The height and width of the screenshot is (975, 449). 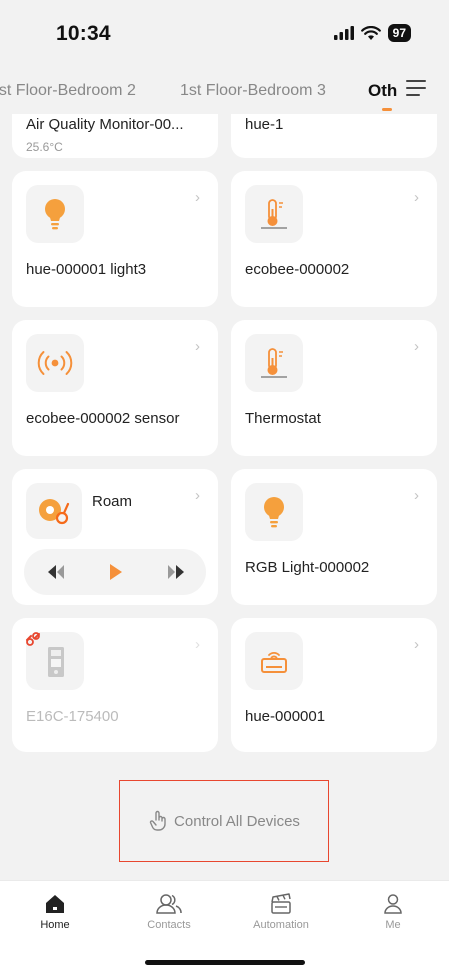 I want to click on home-indicator, so click(x=225, y=962).